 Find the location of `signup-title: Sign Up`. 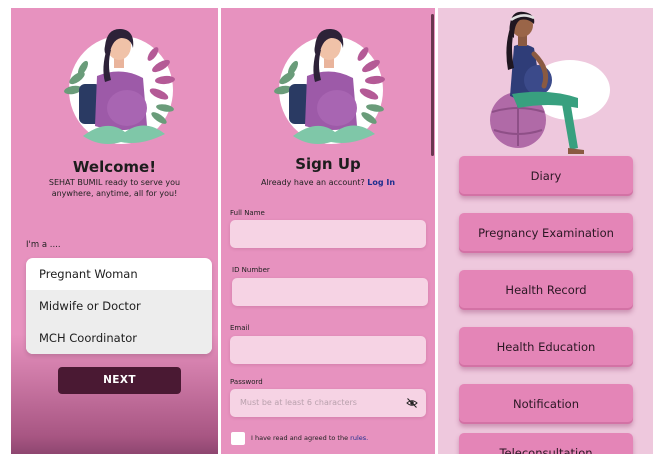

signup-title: Sign Up is located at coordinates (328, 164).